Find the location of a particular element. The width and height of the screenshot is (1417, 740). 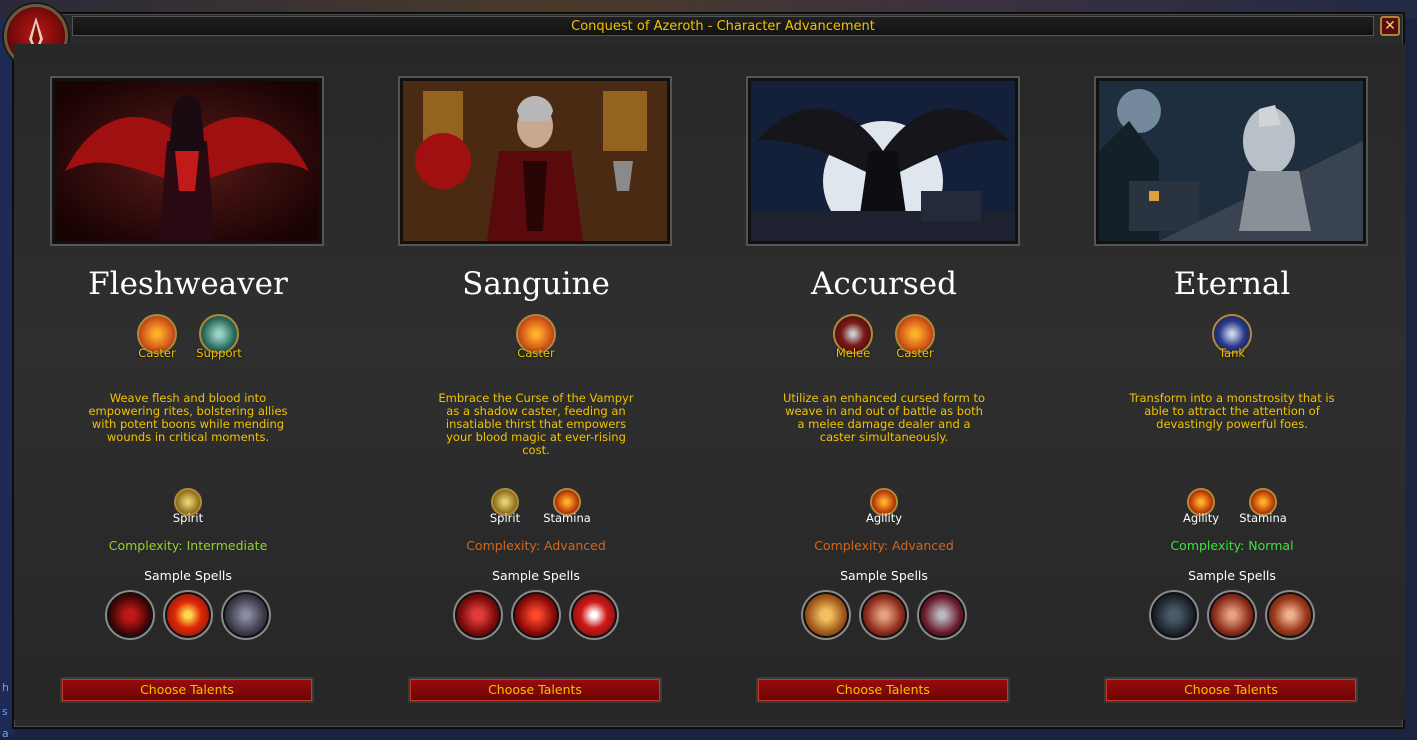

role-label: Support is located at coordinates (219, 353).